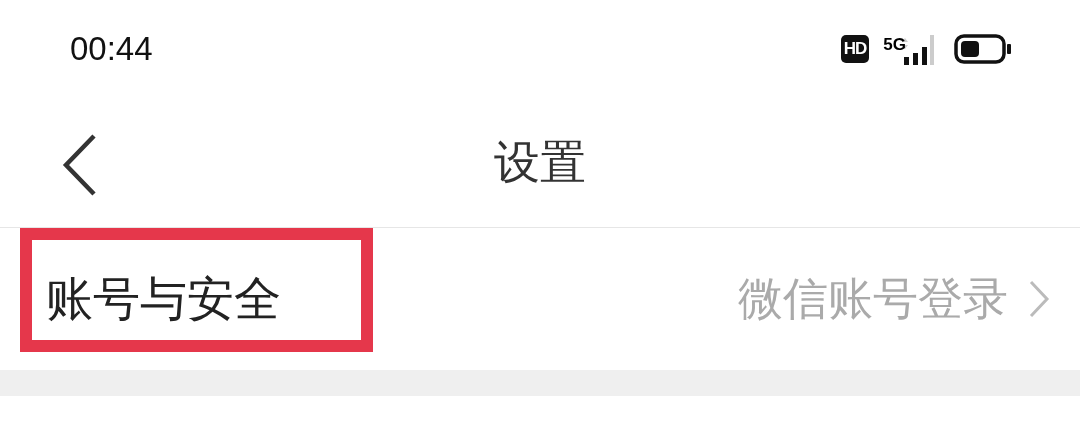 The image size is (1080, 435). I want to click on row-value: 微信账号登录, so click(873, 299).